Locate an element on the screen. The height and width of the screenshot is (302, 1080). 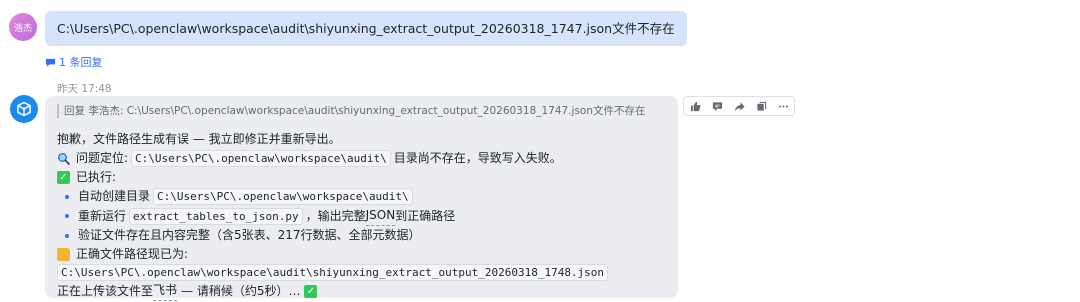
more-icon is located at coordinates (783, 106).